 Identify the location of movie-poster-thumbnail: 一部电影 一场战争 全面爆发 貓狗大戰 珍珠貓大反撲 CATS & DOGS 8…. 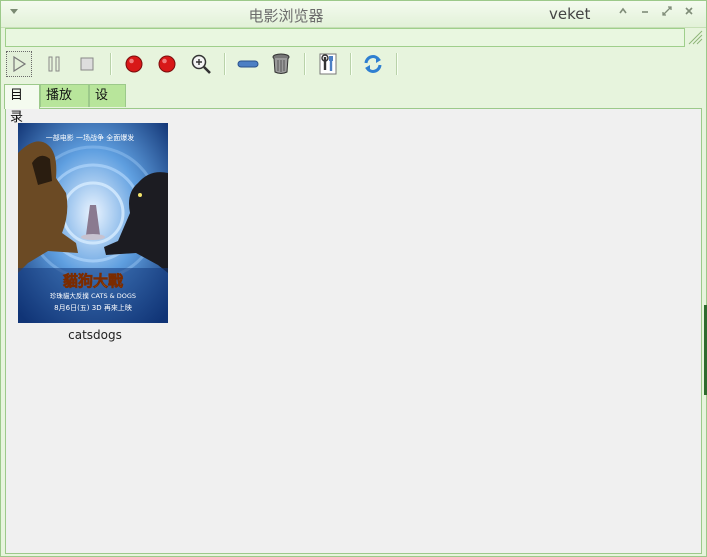
(93, 223).